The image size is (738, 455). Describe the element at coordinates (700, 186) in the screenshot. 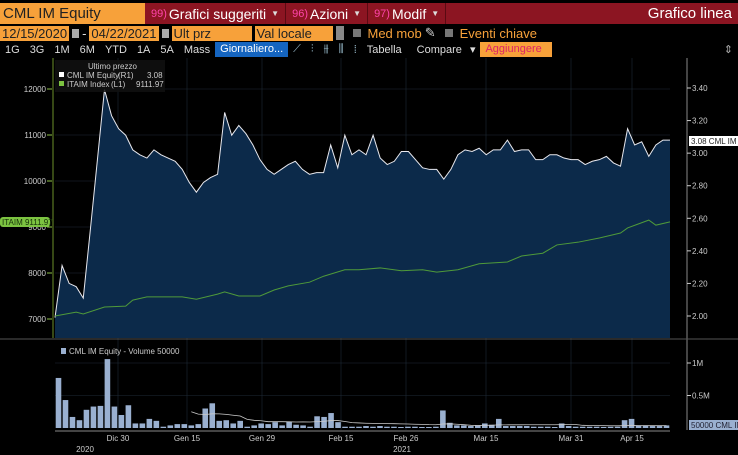

I see `right-axis-tick: 2.80` at that location.